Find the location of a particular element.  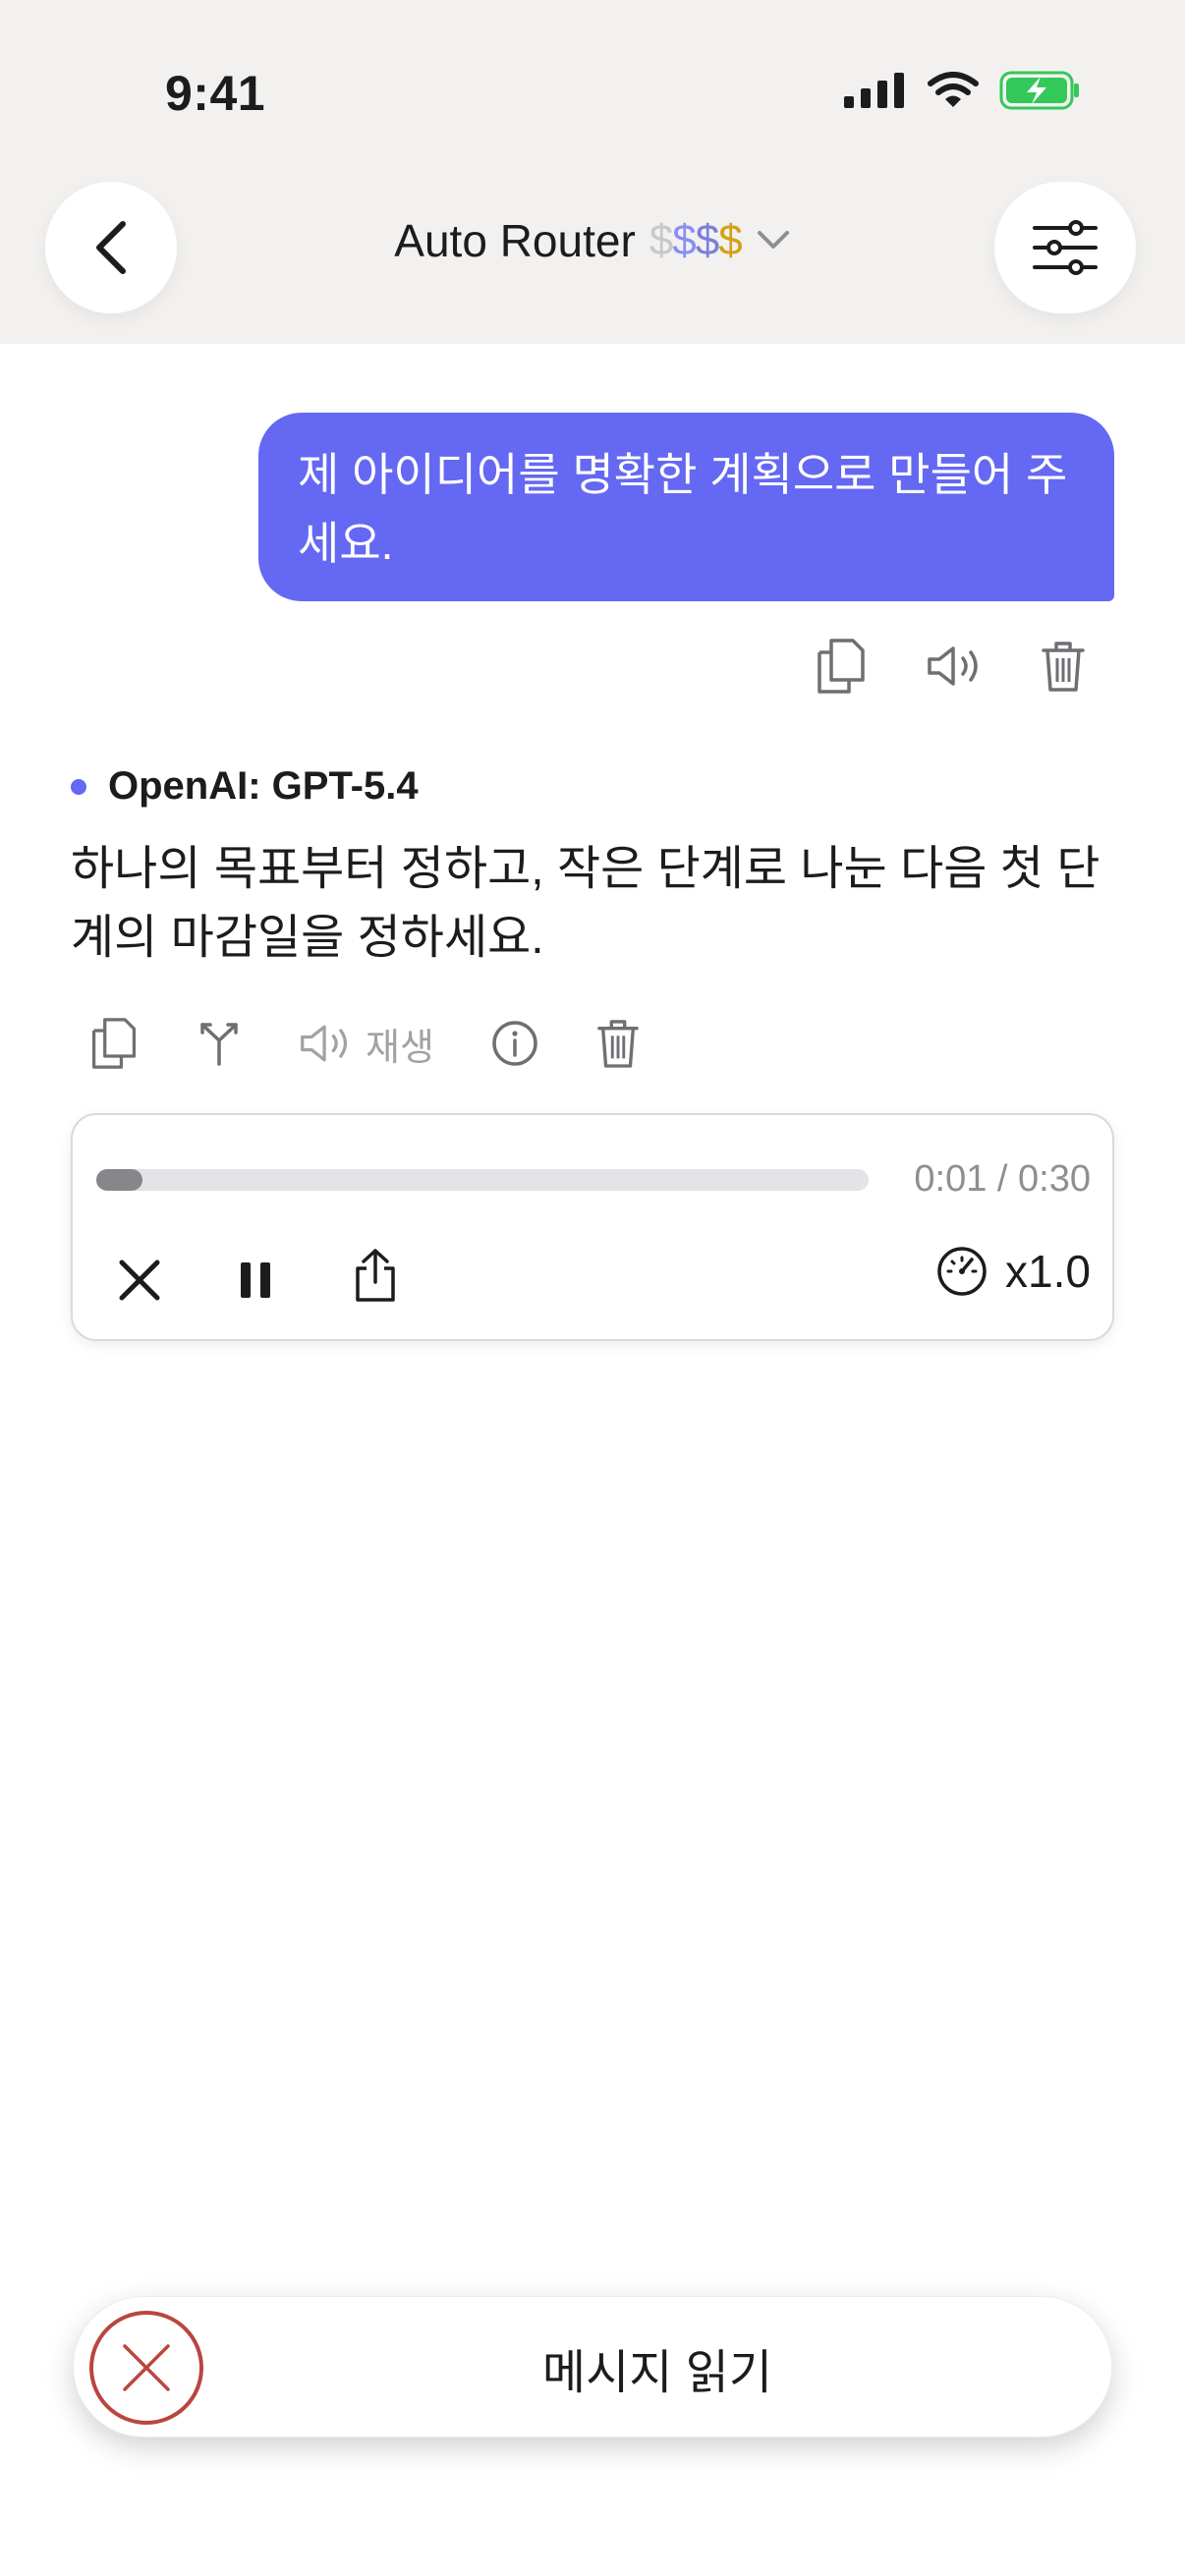

close-player-button is located at coordinates (139, 1280).